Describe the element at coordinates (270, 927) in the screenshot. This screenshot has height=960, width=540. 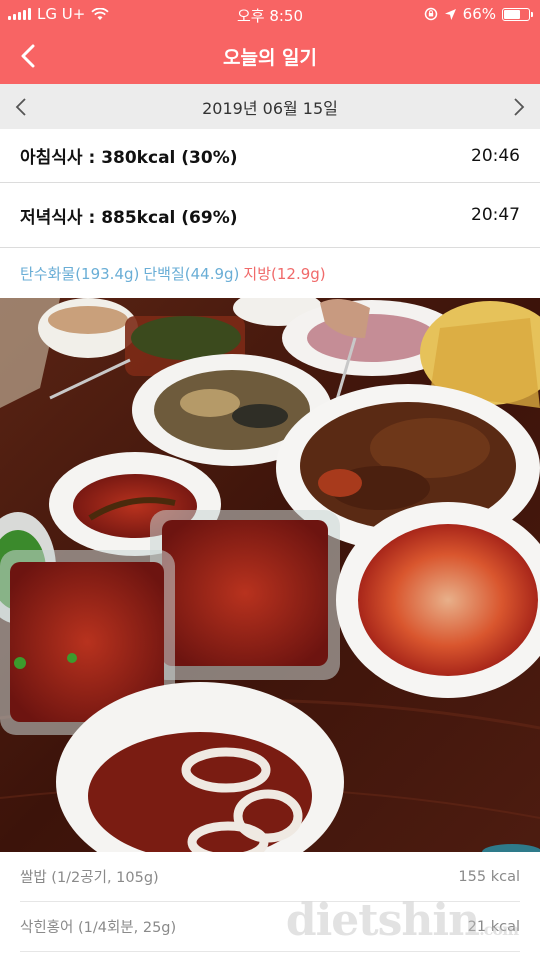
I see `food-item: 삭힌홍어 (1/4회분, 25g) 21 kcal` at that location.